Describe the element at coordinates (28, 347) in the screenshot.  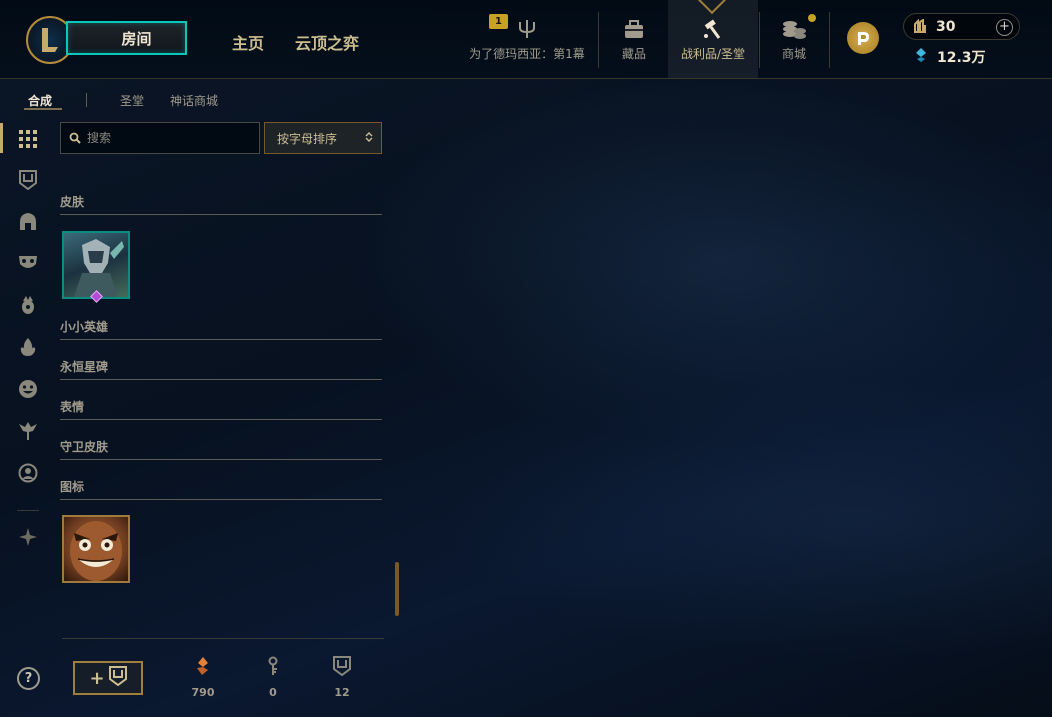
I see `rail-flame-icon` at that location.